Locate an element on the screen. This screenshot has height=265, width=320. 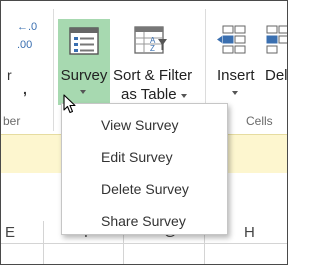
sort-filter-label-line2: as Table is located at coordinates (149, 94).